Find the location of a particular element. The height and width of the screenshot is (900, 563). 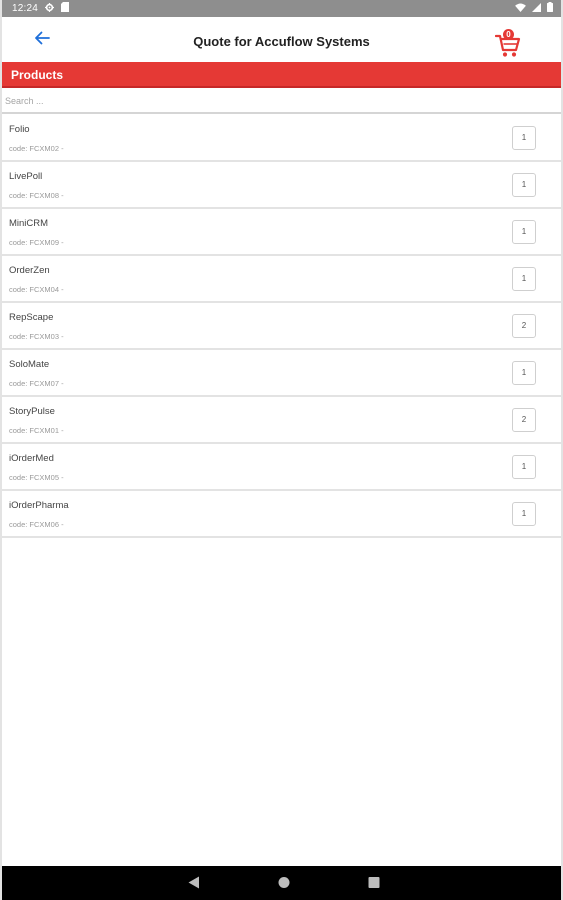

wifi-icon is located at coordinates (520, 8).